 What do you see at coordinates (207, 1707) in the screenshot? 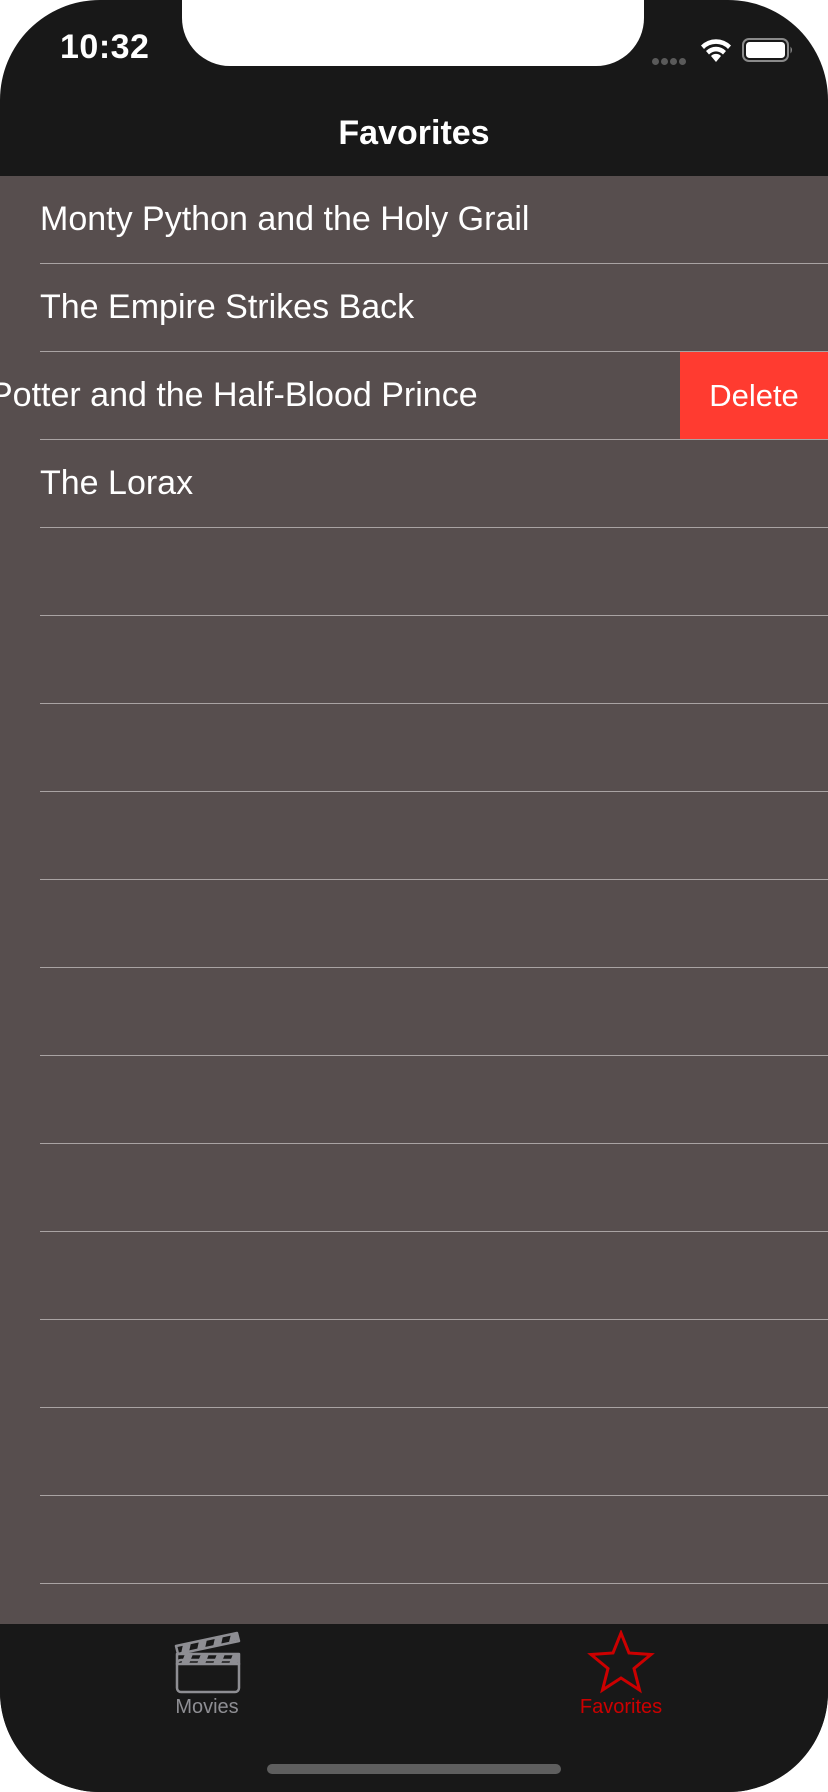
I see `tab-label: Movies` at bounding box center [207, 1707].